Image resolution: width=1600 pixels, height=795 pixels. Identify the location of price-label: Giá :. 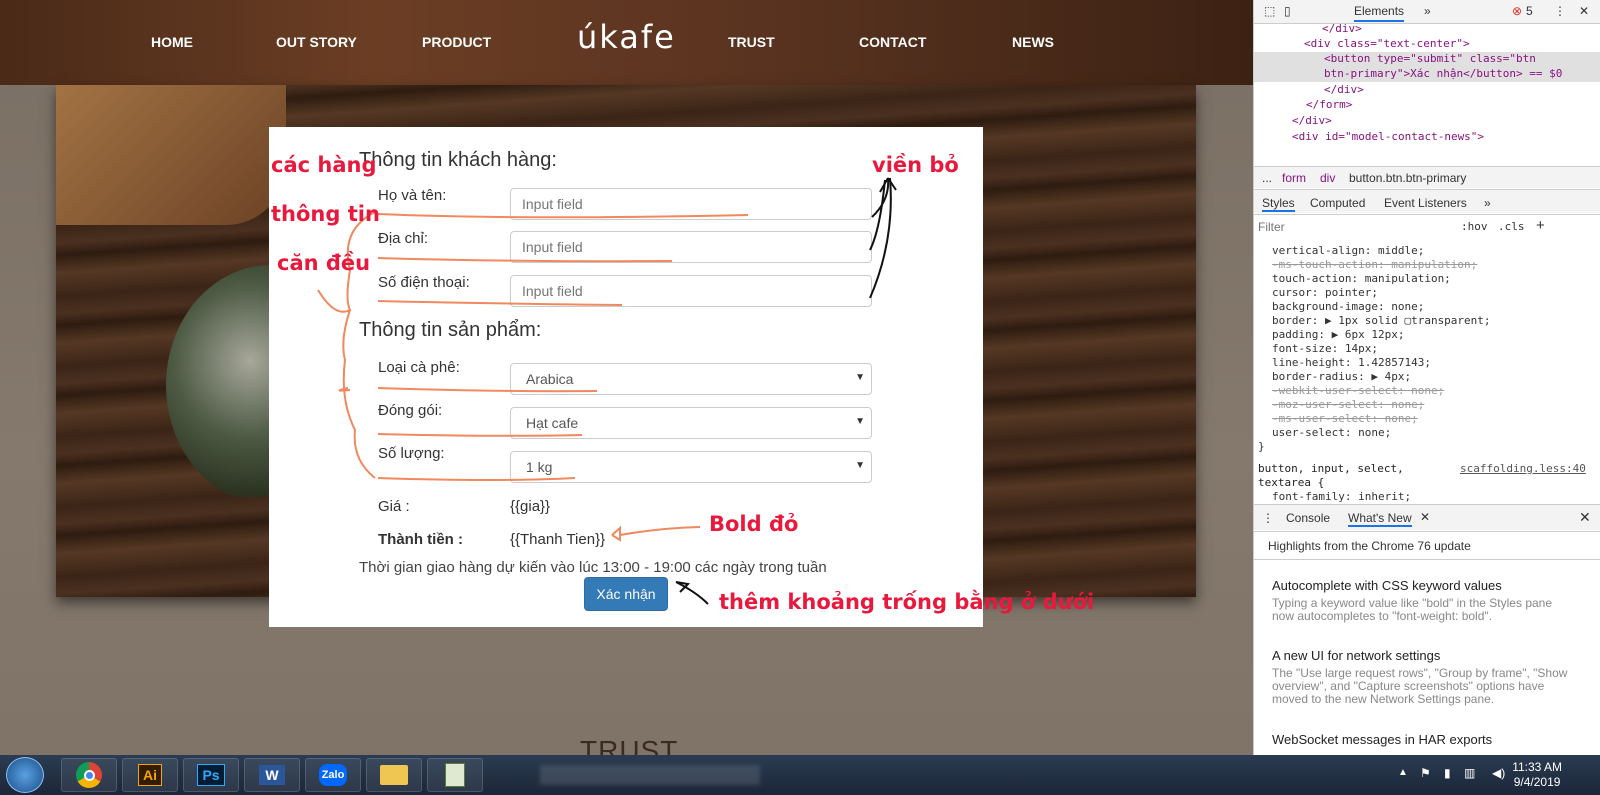
(394, 506).